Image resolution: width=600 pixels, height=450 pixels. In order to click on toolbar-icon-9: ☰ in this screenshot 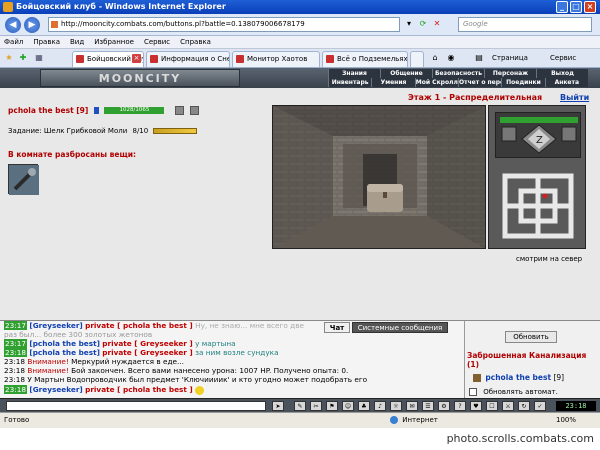, I will do `click(428, 406)`.